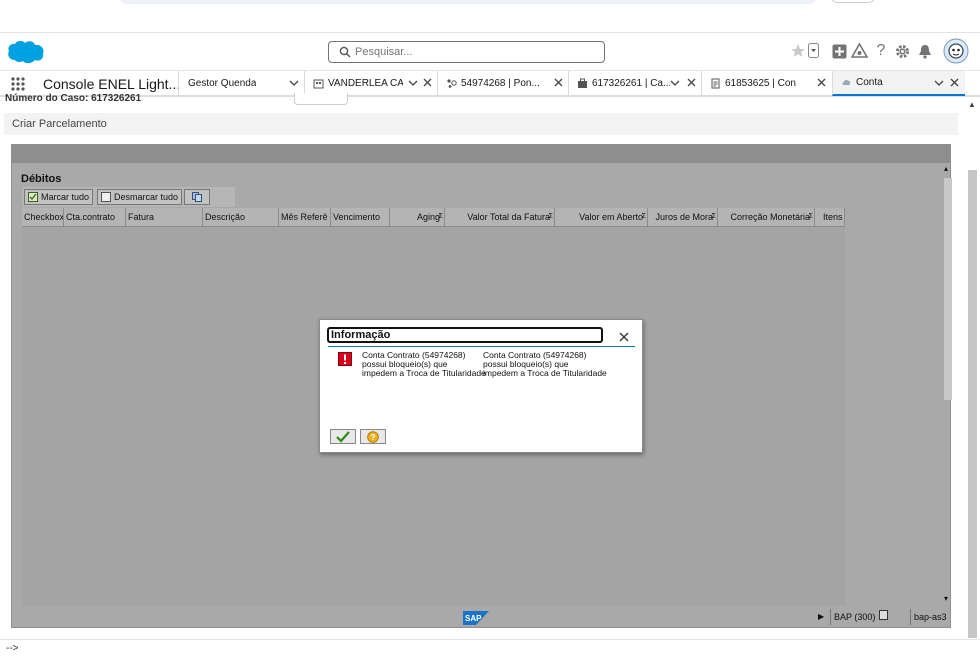  I want to click on select-all-icon, so click(33, 197).